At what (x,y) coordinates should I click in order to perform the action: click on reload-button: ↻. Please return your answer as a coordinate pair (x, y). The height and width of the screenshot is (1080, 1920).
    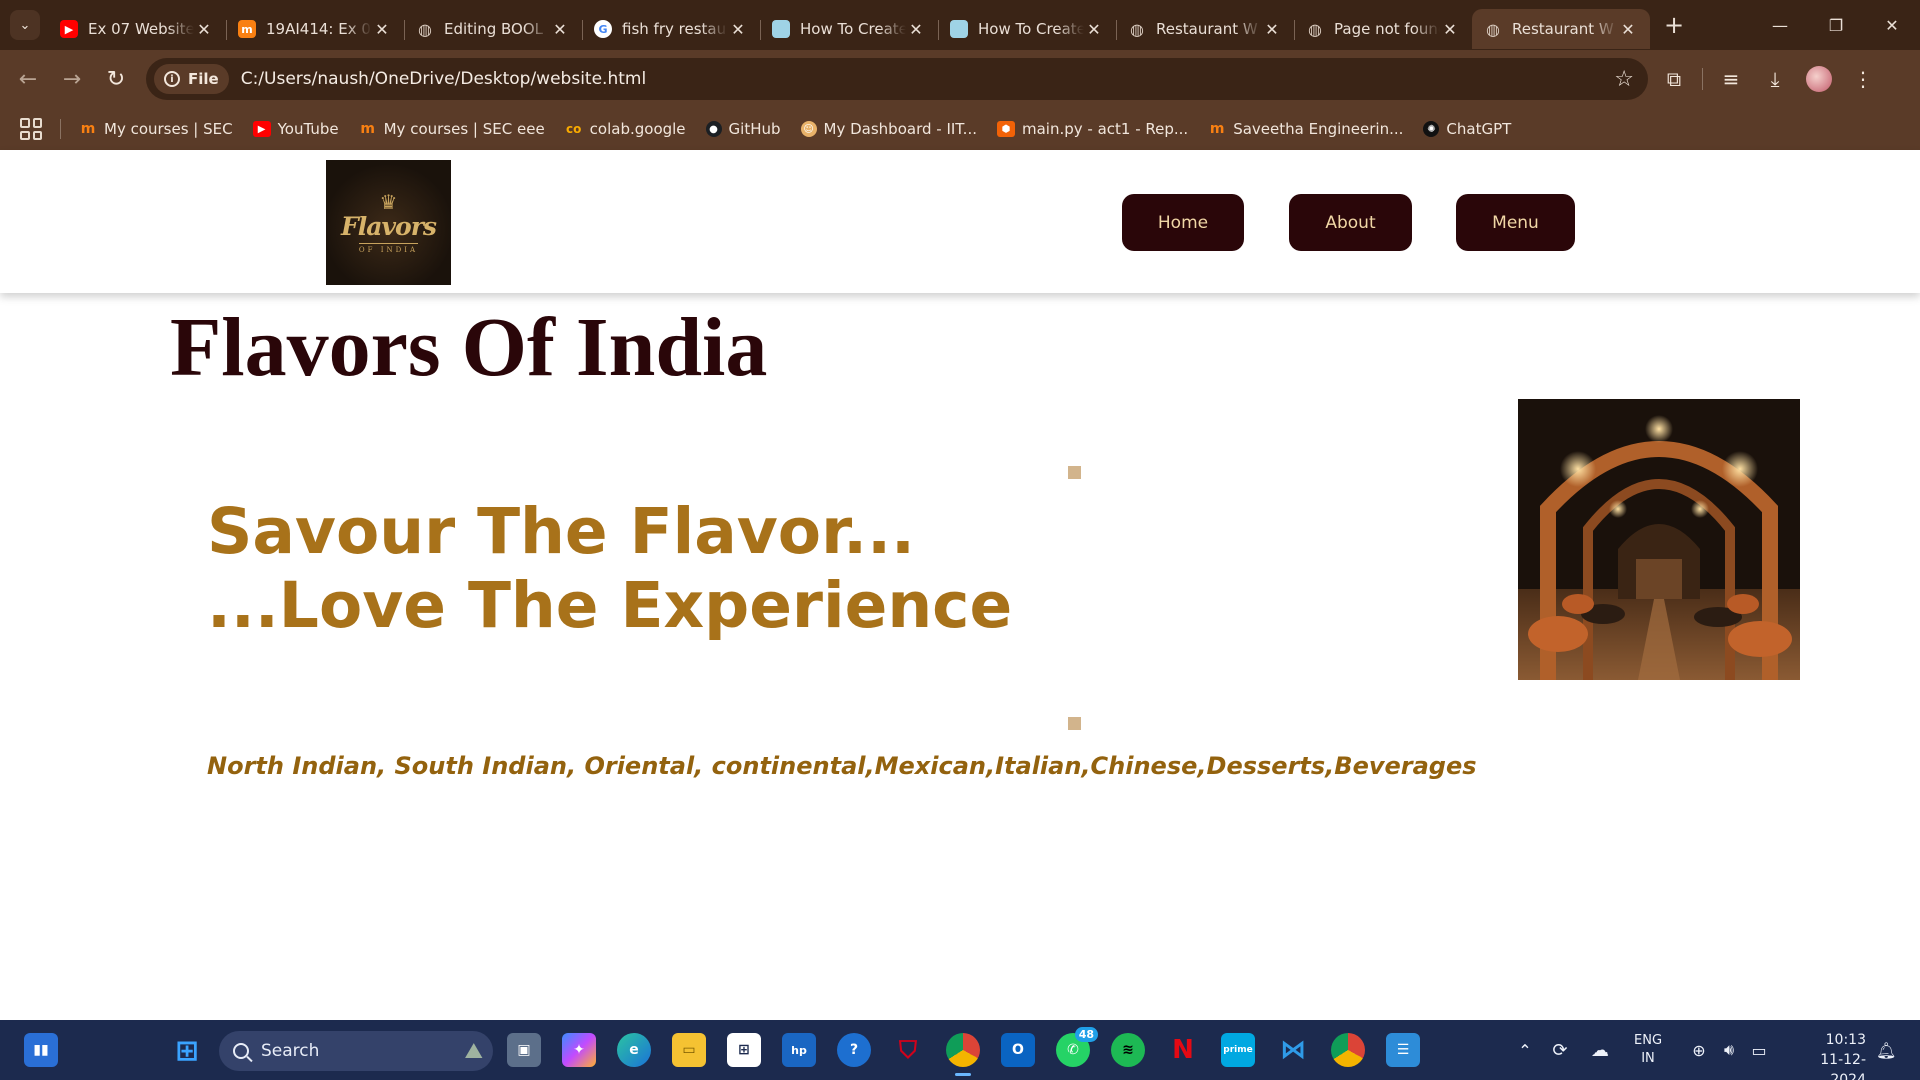
    Looking at the image, I should click on (116, 79).